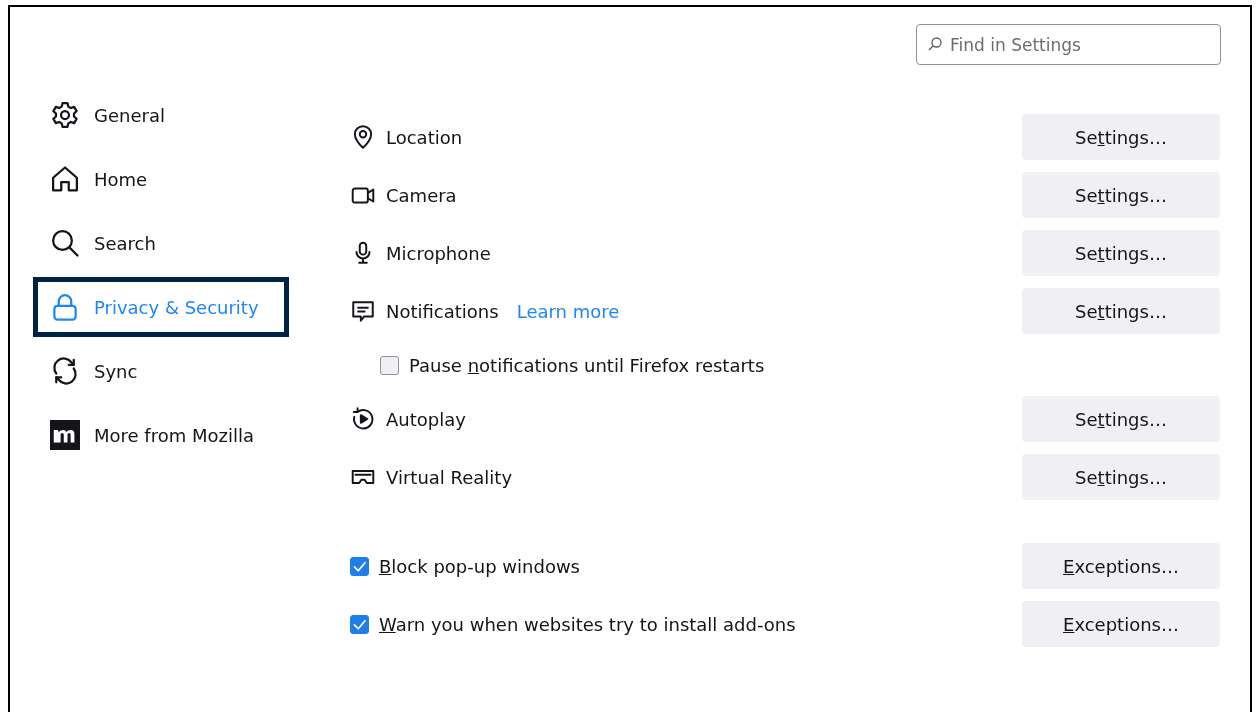 Image resolution: width=1259 pixels, height=712 pixels. What do you see at coordinates (426, 419) in the screenshot?
I see `permission-label: Autoplay` at bounding box center [426, 419].